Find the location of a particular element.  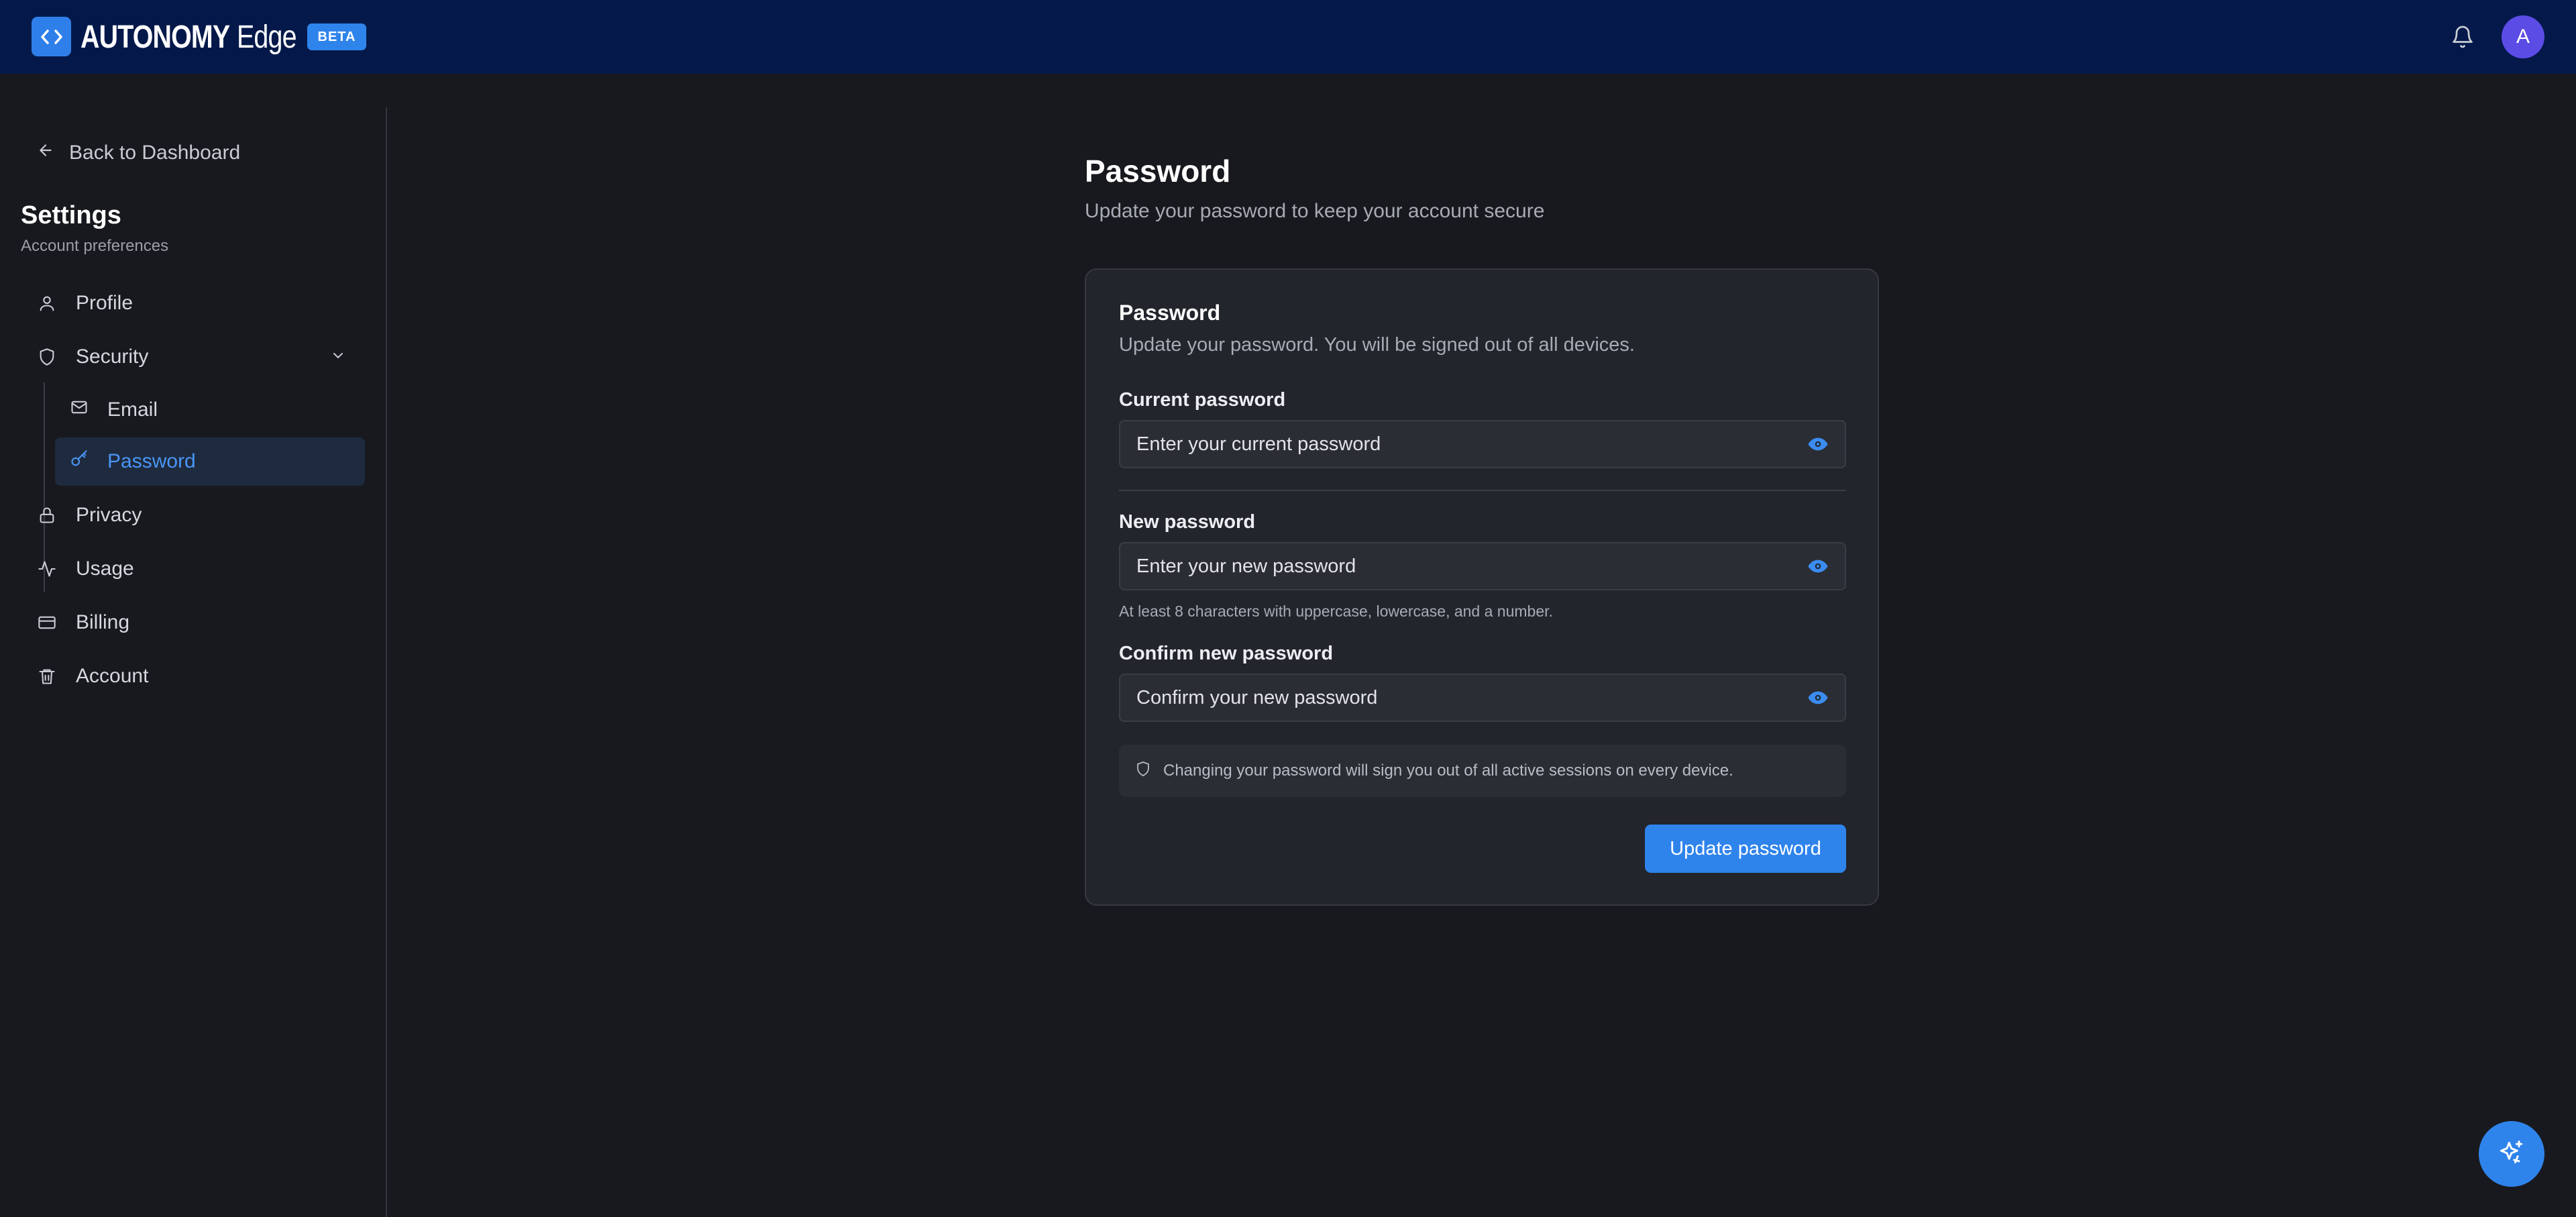

current-password-label: Current password is located at coordinates (1202, 400).